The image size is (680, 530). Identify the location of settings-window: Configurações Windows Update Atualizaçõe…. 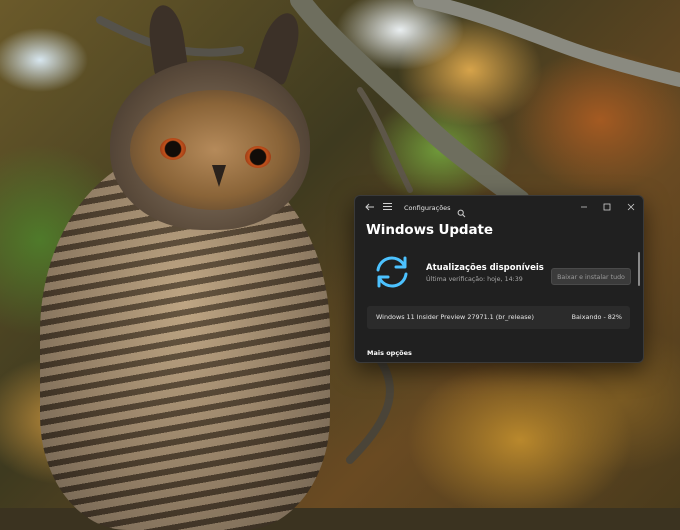
(499, 279).